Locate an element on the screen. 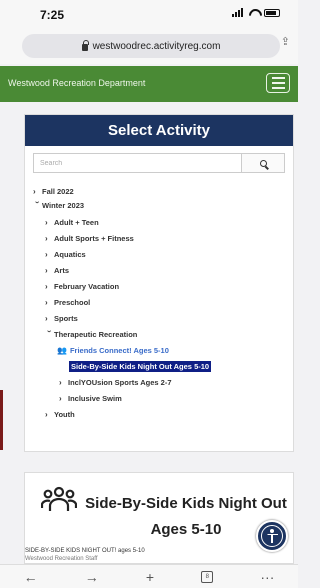  reader-icon: ⇪ is located at coordinates (285, 41).